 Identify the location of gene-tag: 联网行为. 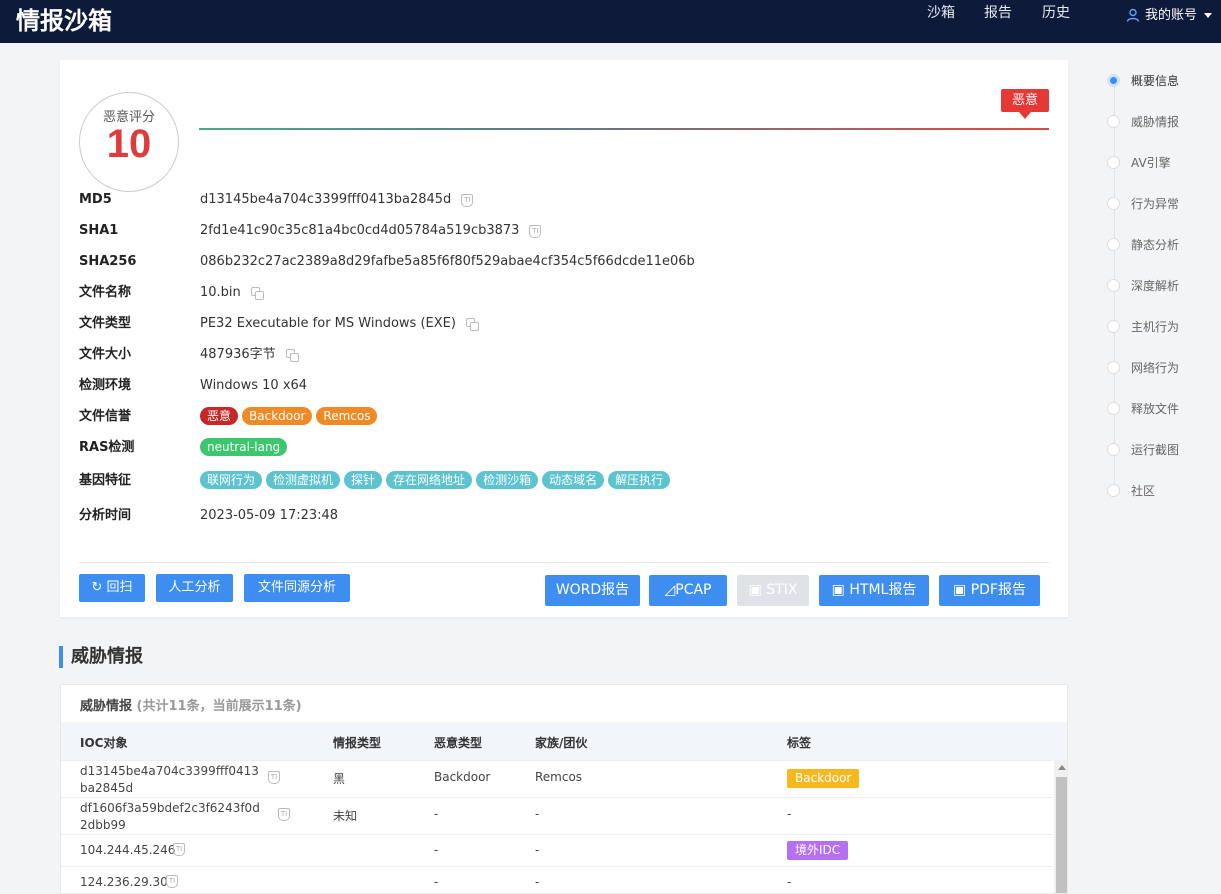
(231, 480).